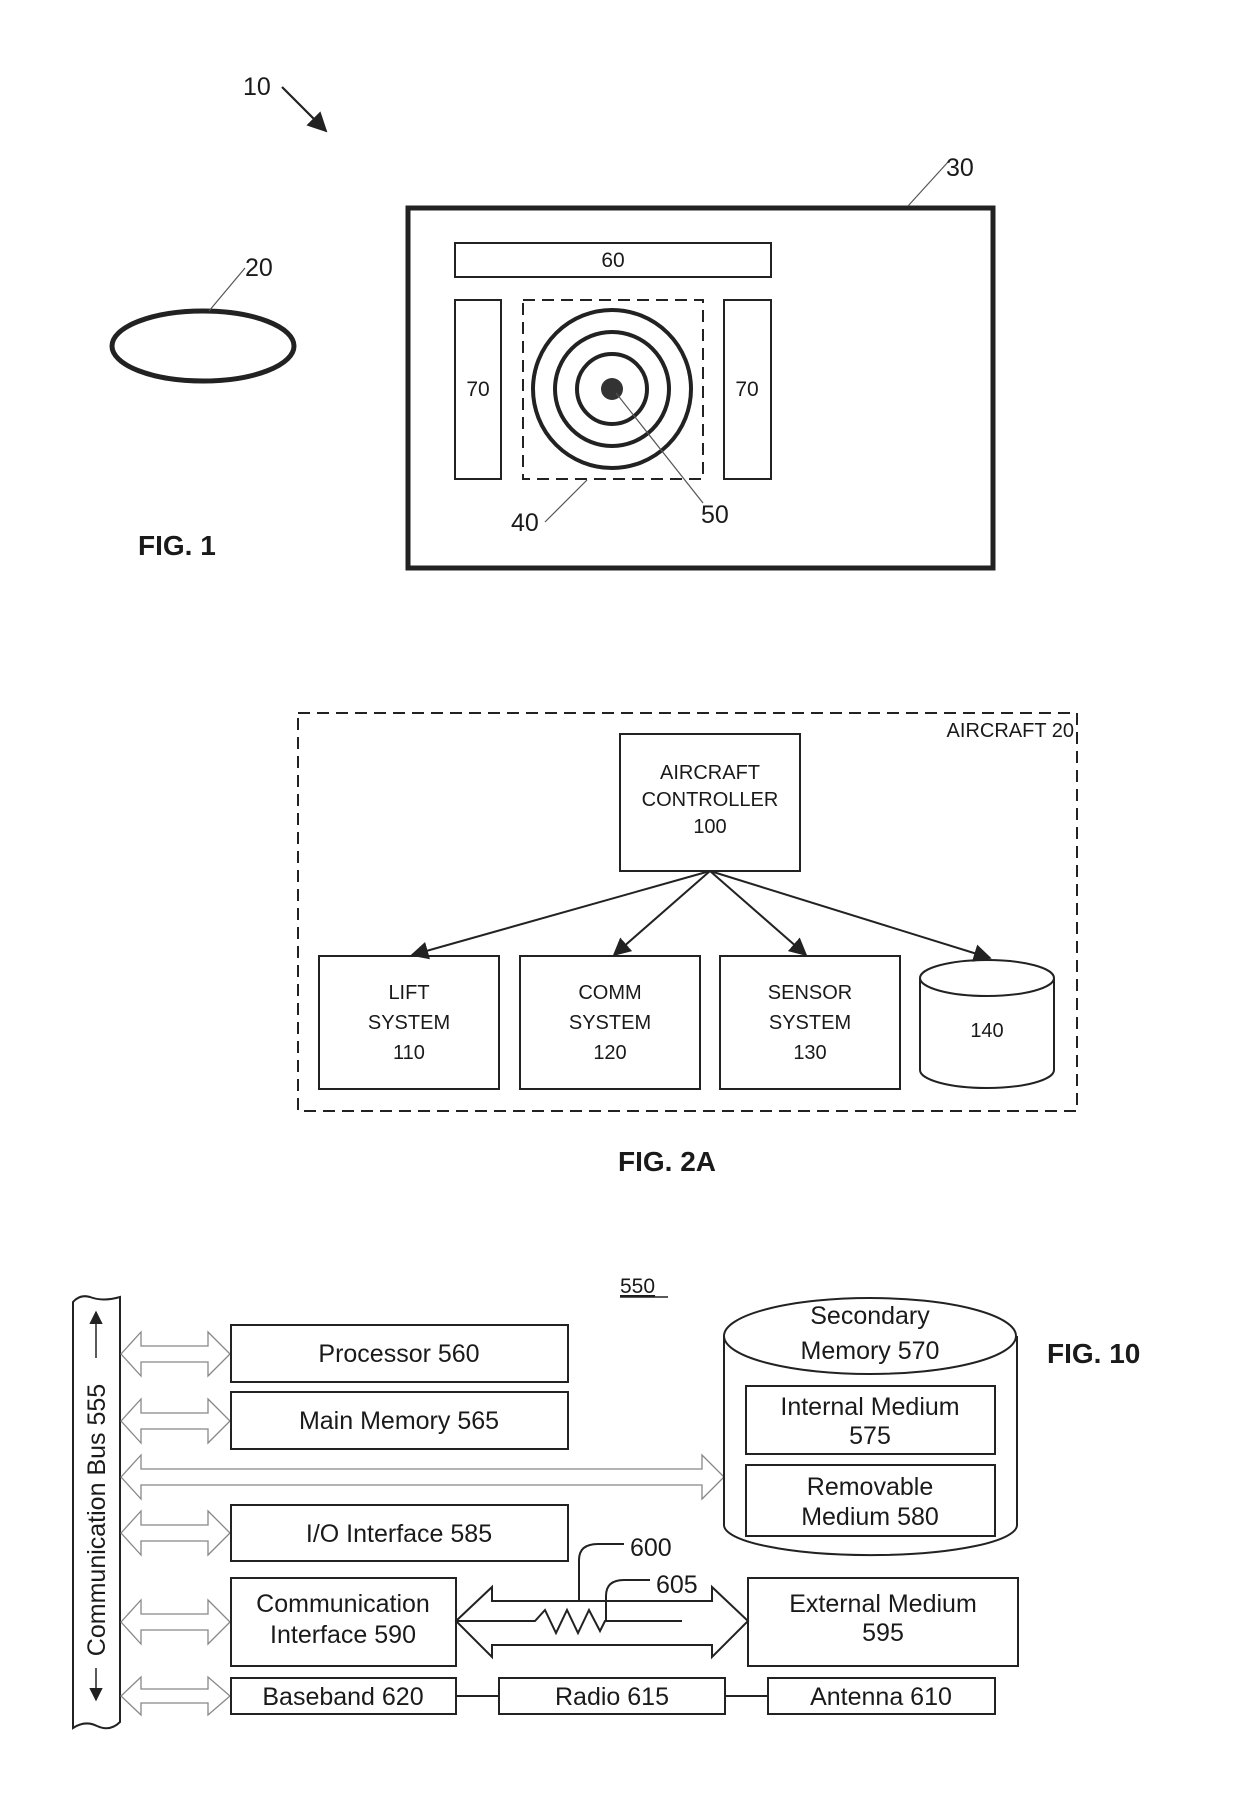 Image resolution: width=1240 pixels, height=1812 pixels. Describe the element at coordinates (612, 1697) in the screenshot. I see `radio-label: Radio 615` at that location.